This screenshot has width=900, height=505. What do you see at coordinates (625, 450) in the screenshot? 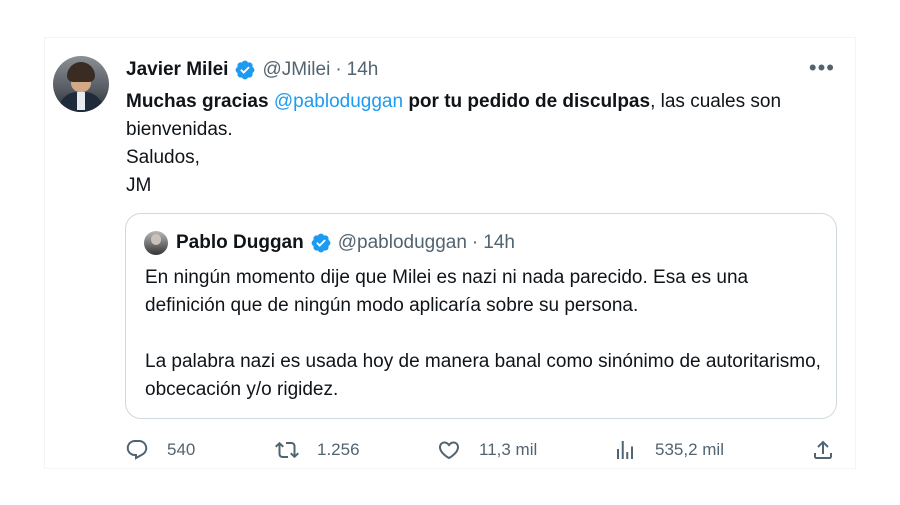
I see `views-icon` at bounding box center [625, 450].